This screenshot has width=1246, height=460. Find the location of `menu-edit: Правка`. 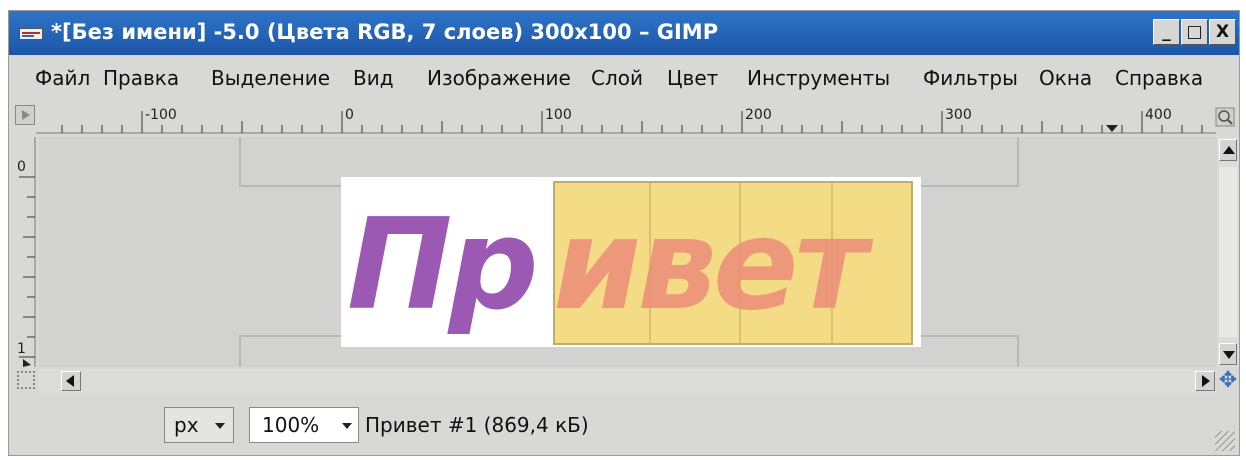

menu-edit: Правка is located at coordinates (141, 78).